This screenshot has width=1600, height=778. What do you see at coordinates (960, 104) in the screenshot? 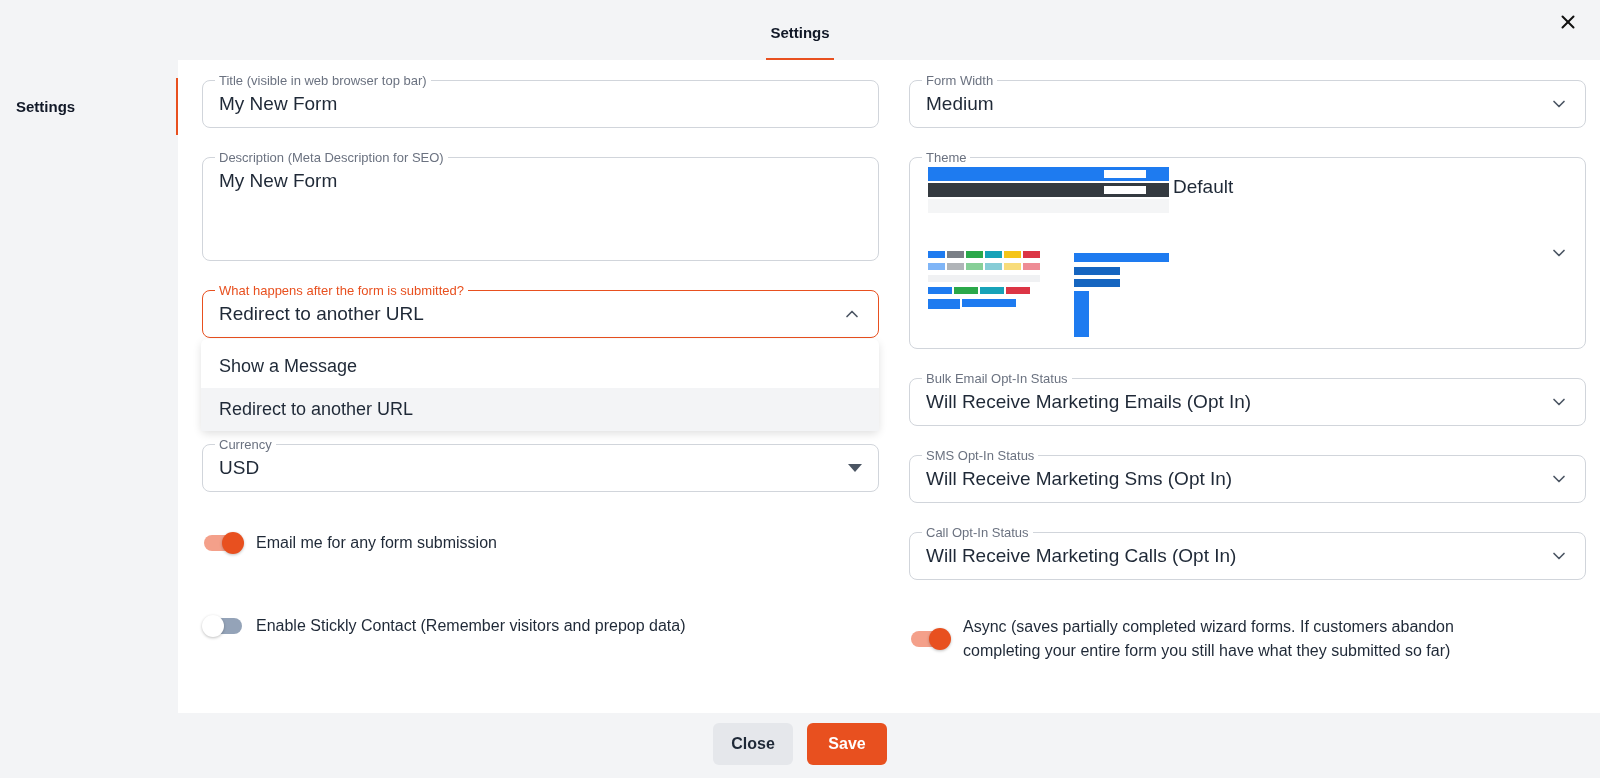
I see `field-value: Medium` at bounding box center [960, 104].